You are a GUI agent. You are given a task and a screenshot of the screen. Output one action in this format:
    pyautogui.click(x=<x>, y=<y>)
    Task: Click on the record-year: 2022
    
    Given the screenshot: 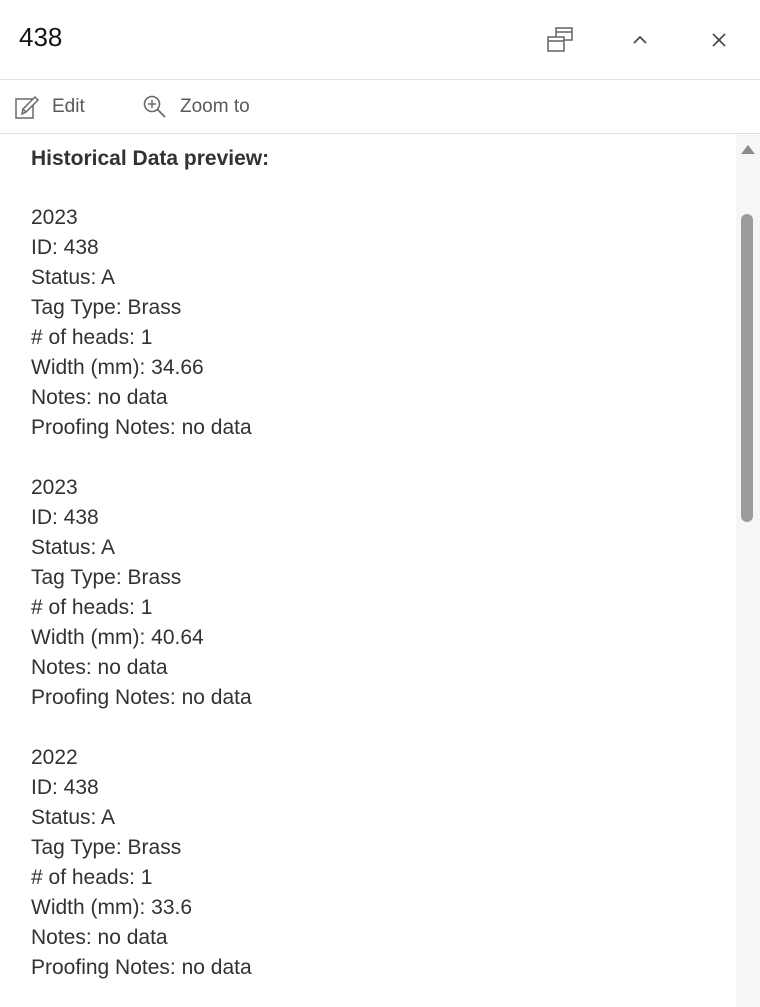 What is the action you would take?
    pyautogui.click(x=54, y=757)
    